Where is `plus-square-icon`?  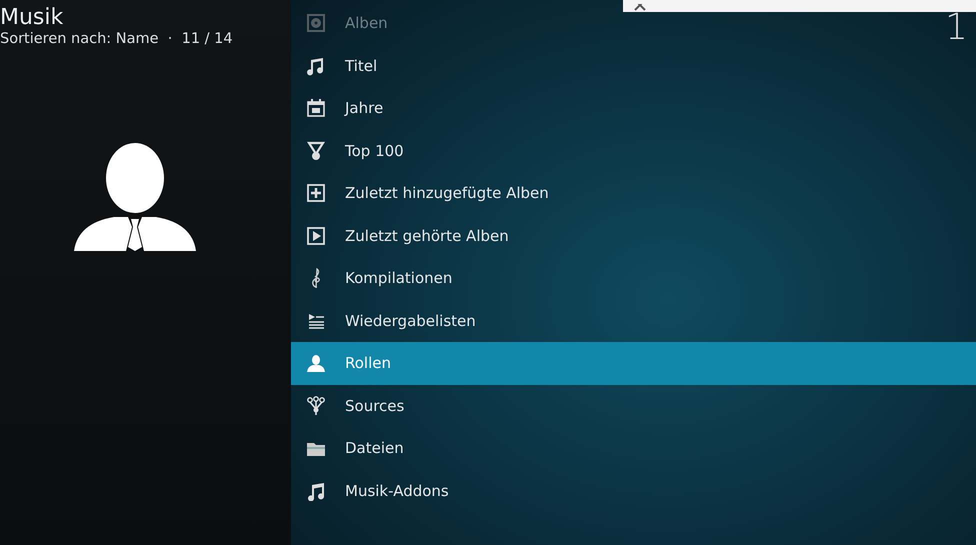 plus-square-icon is located at coordinates (316, 193).